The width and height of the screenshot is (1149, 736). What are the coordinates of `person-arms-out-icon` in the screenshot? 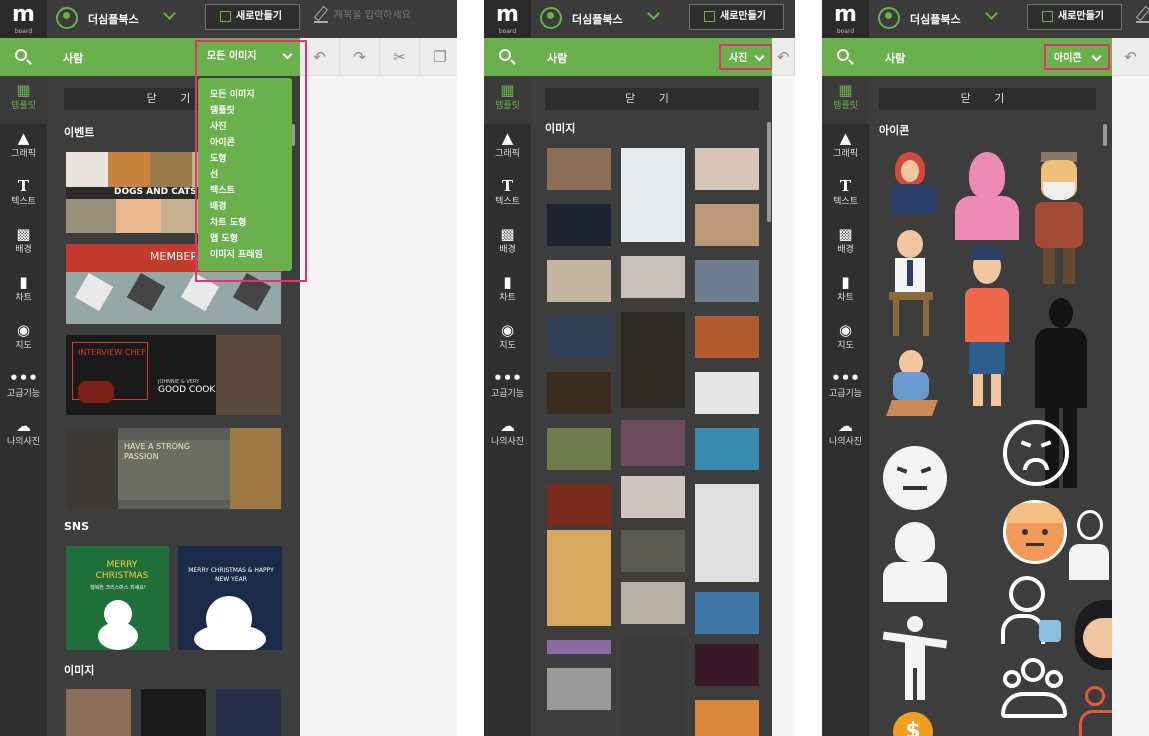 It's located at (915, 658).